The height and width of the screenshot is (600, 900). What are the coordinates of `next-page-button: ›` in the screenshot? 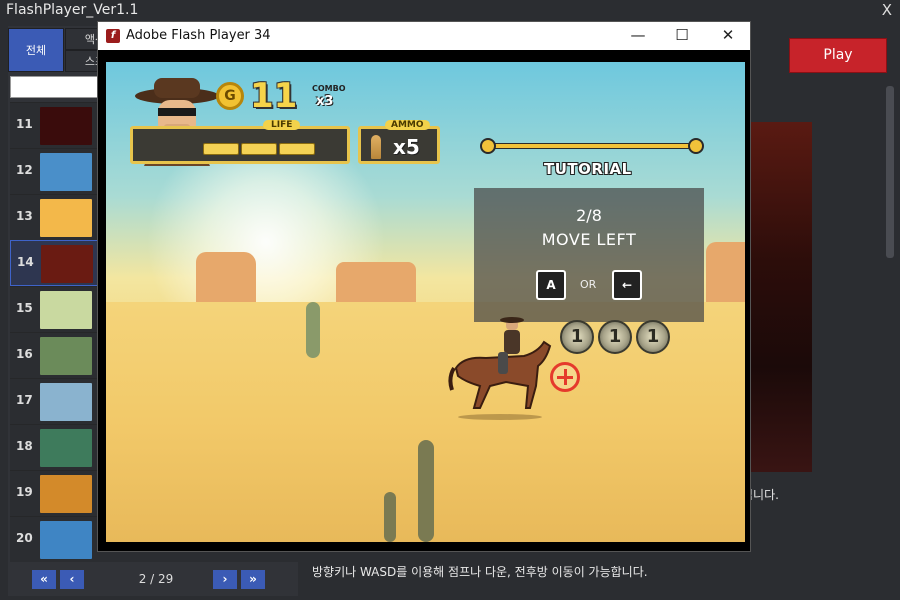 It's located at (225, 579).